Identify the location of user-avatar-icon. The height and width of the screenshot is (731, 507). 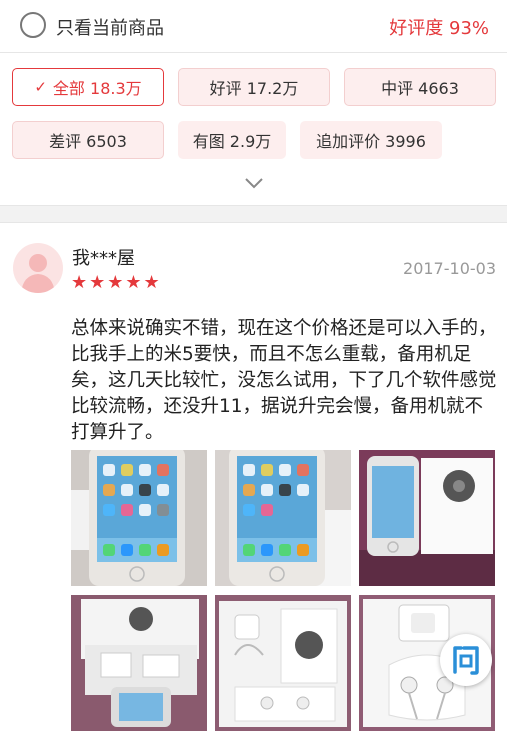
(38, 273).